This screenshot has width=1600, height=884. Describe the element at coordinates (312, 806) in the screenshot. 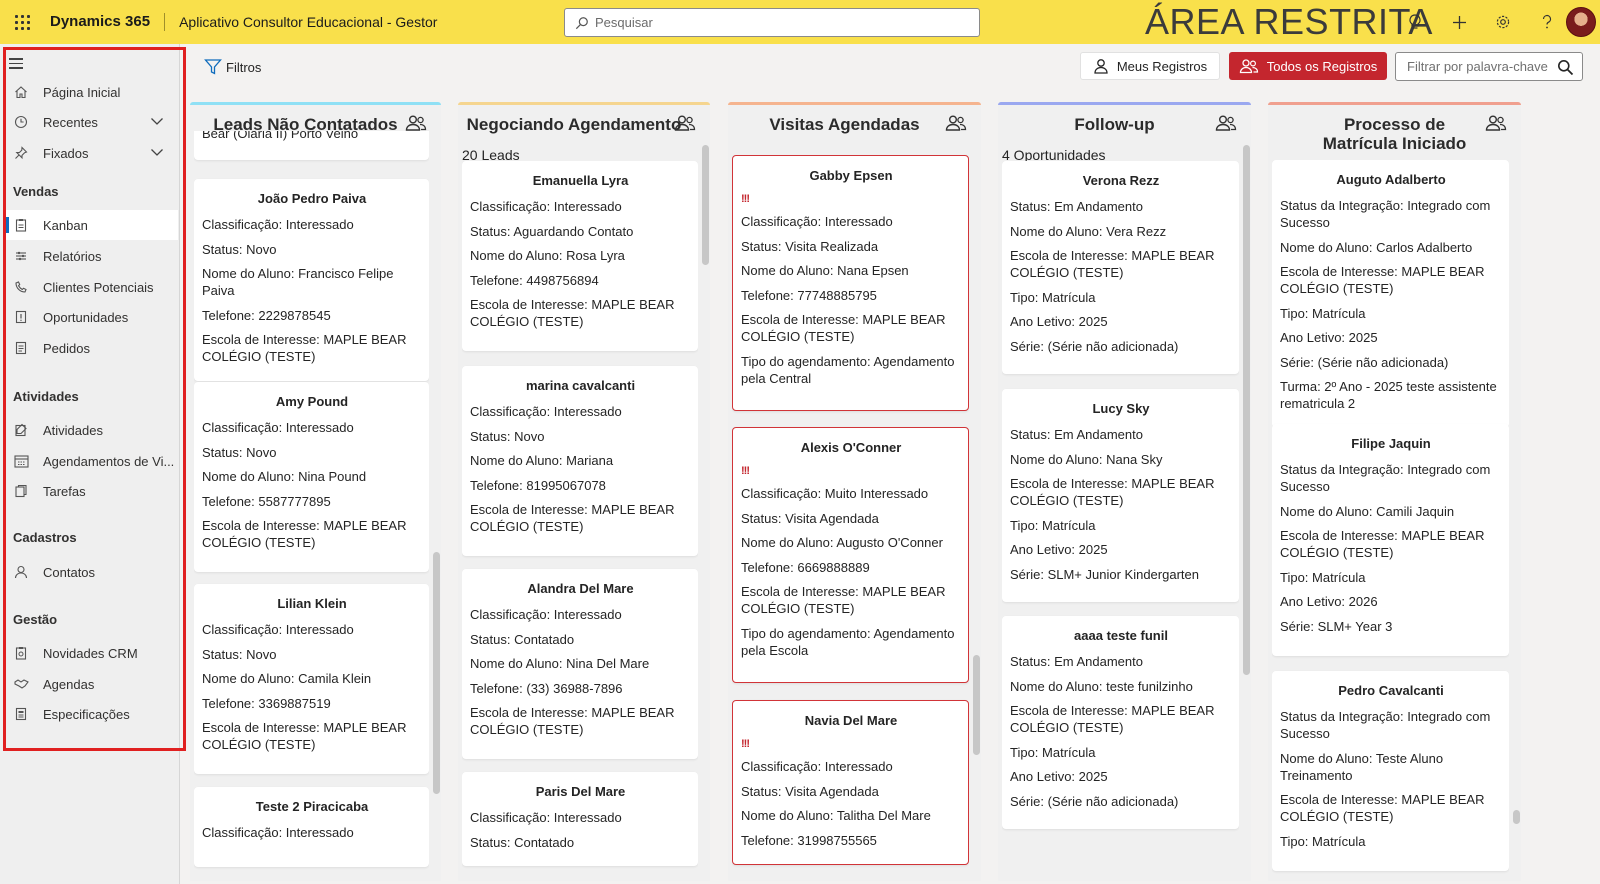

I see `card-title: Teste 2 Piracicaba` at that location.